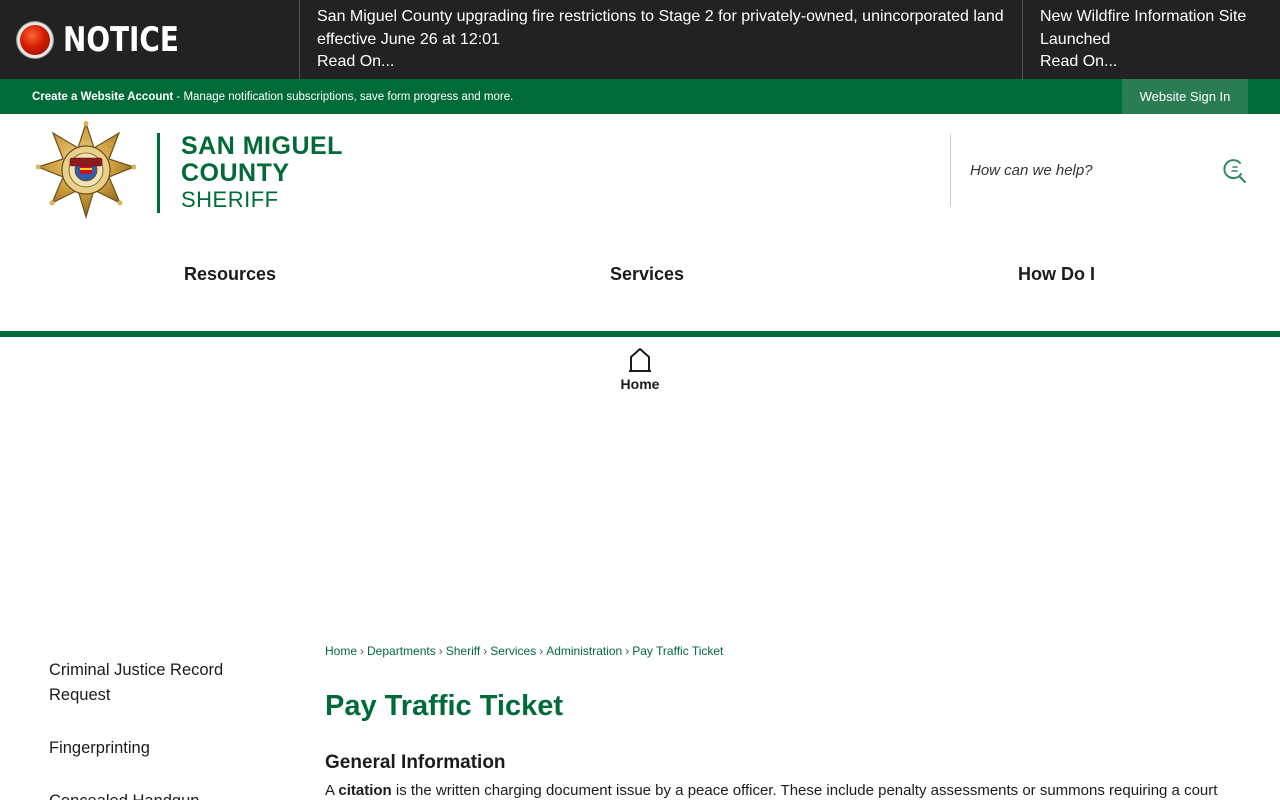  Describe the element at coordinates (444, 706) in the screenshot. I see `page-title: Pay Traffic Ticket` at that location.